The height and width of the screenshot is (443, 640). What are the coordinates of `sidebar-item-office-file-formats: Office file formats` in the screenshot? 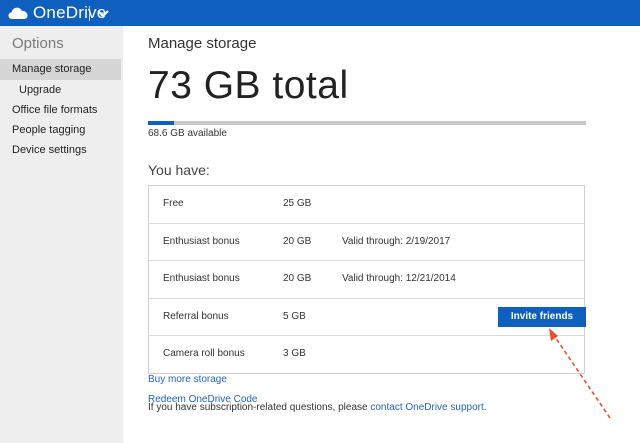 It's located at (60, 110).